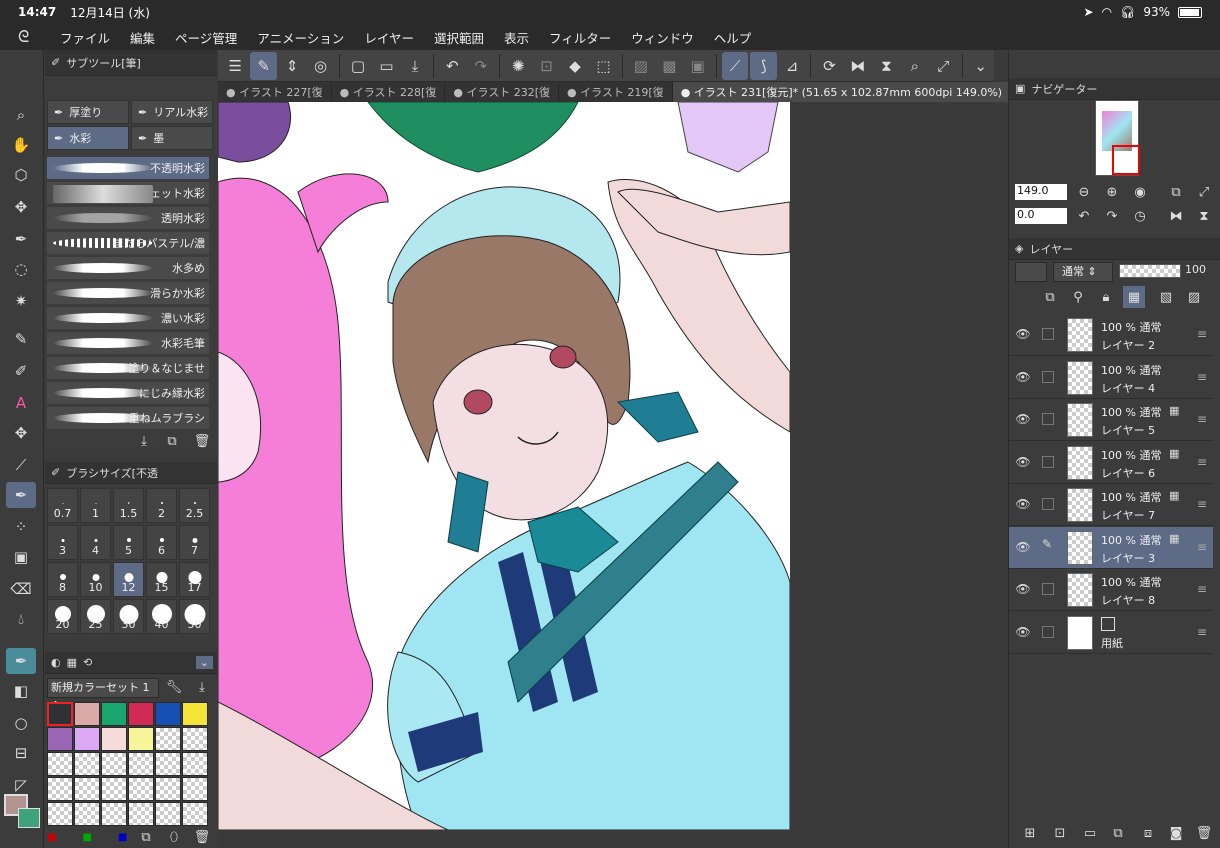  I want to click on sub-color-swatch, so click(29, 818).